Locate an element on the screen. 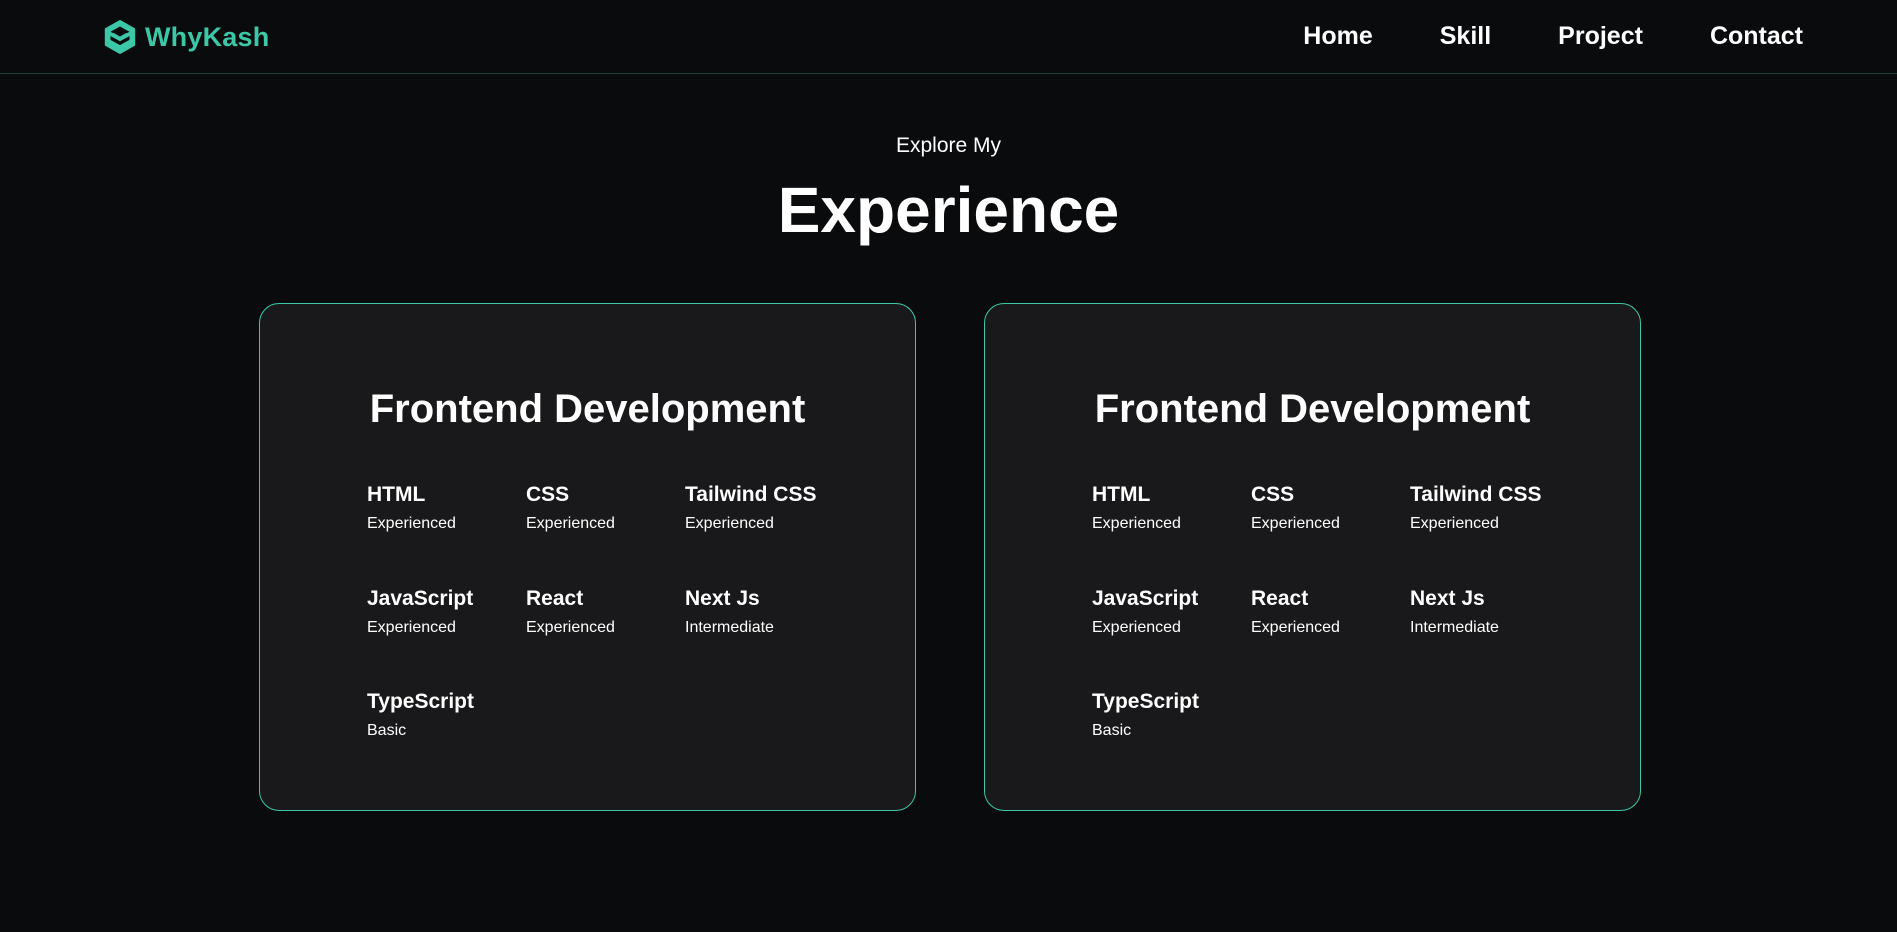 This screenshot has height=932, width=1897. nav-link-skill: Skill is located at coordinates (1465, 36).